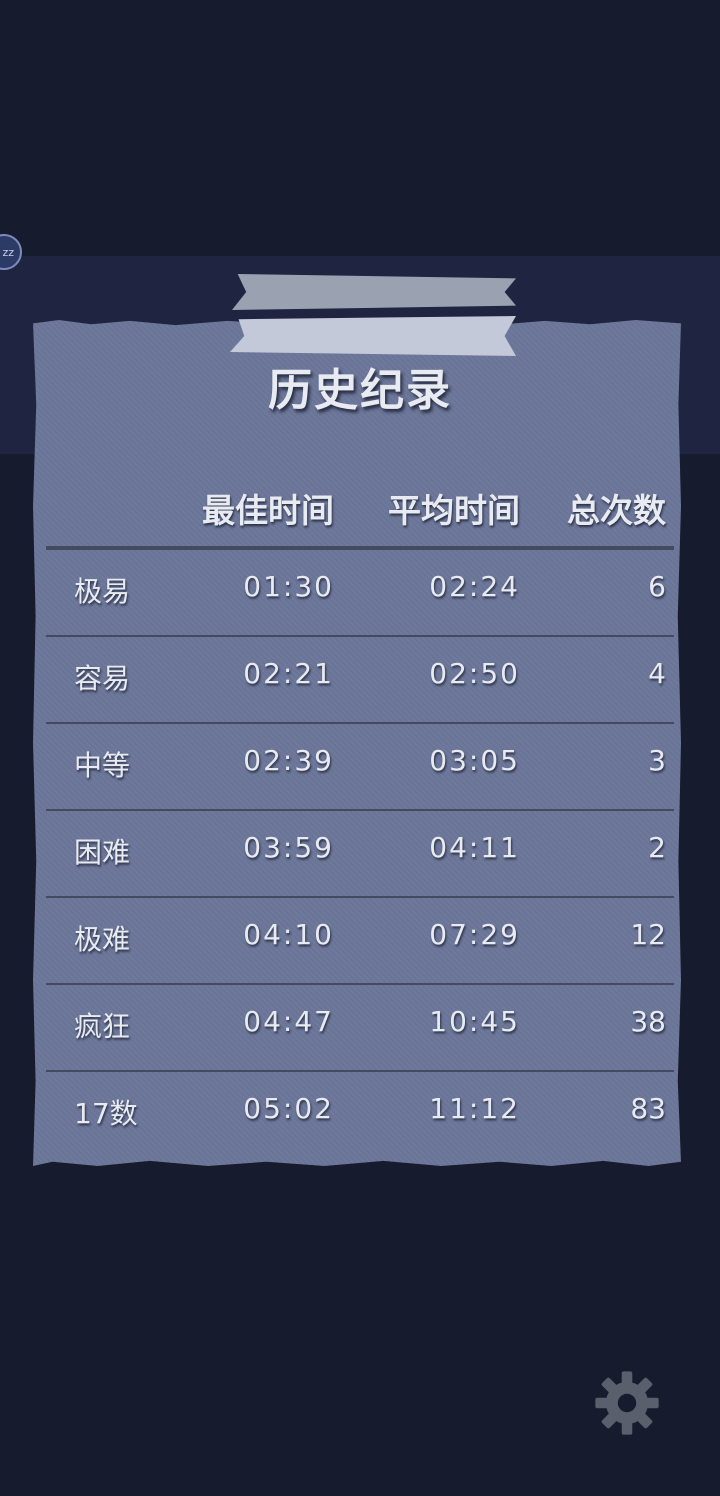 The image size is (720, 1496). I want to click on cell-total: 83, so click(648, 1108).